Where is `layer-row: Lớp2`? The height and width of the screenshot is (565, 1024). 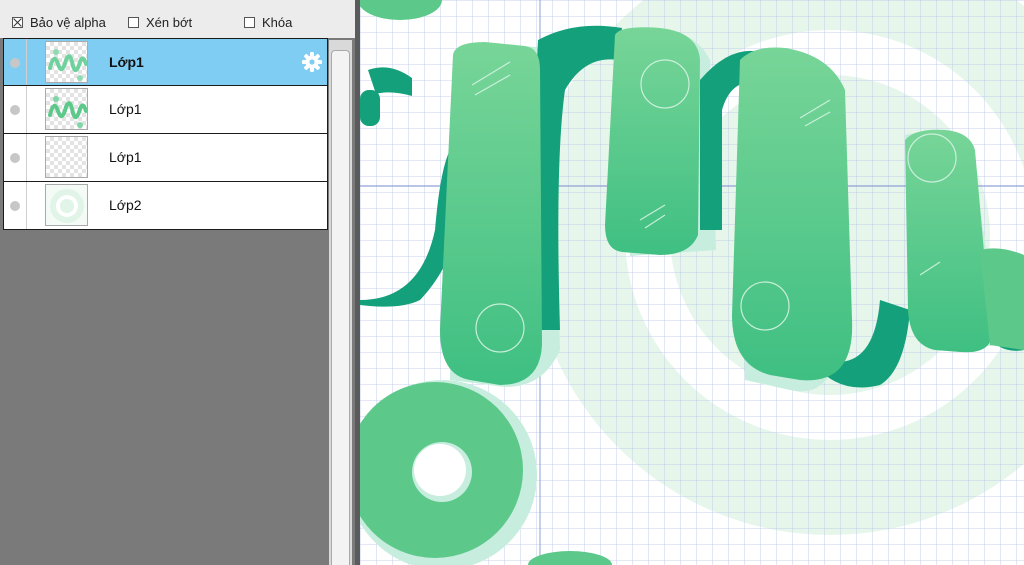
layer-row: Lớp2 is located at coordinates (165, 206).